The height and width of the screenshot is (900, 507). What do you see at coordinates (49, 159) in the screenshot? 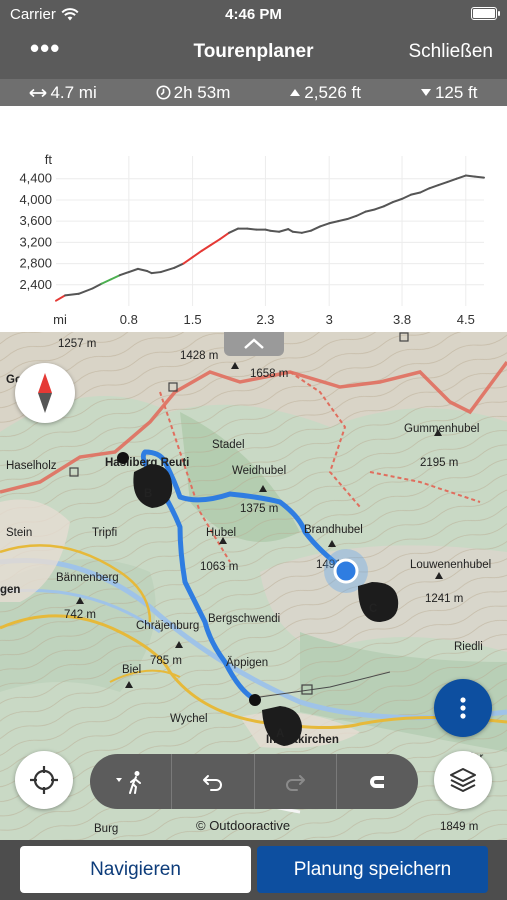
I see `y-axis-unit: ft` at bounding box center [49, 159].